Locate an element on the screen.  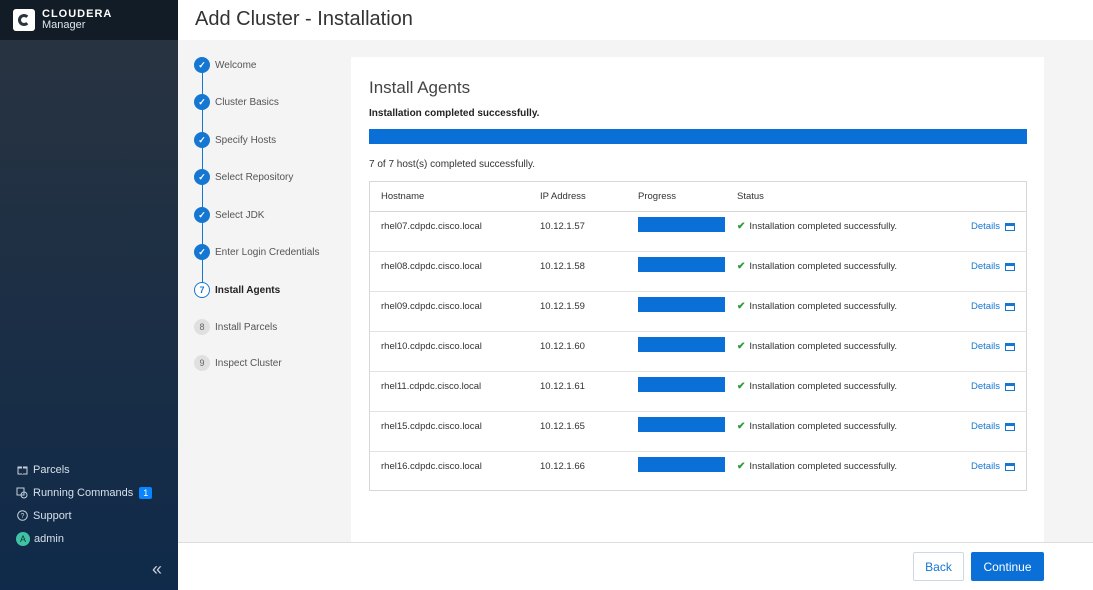
nav-support-label: Support is located at coordinates (52, 515).